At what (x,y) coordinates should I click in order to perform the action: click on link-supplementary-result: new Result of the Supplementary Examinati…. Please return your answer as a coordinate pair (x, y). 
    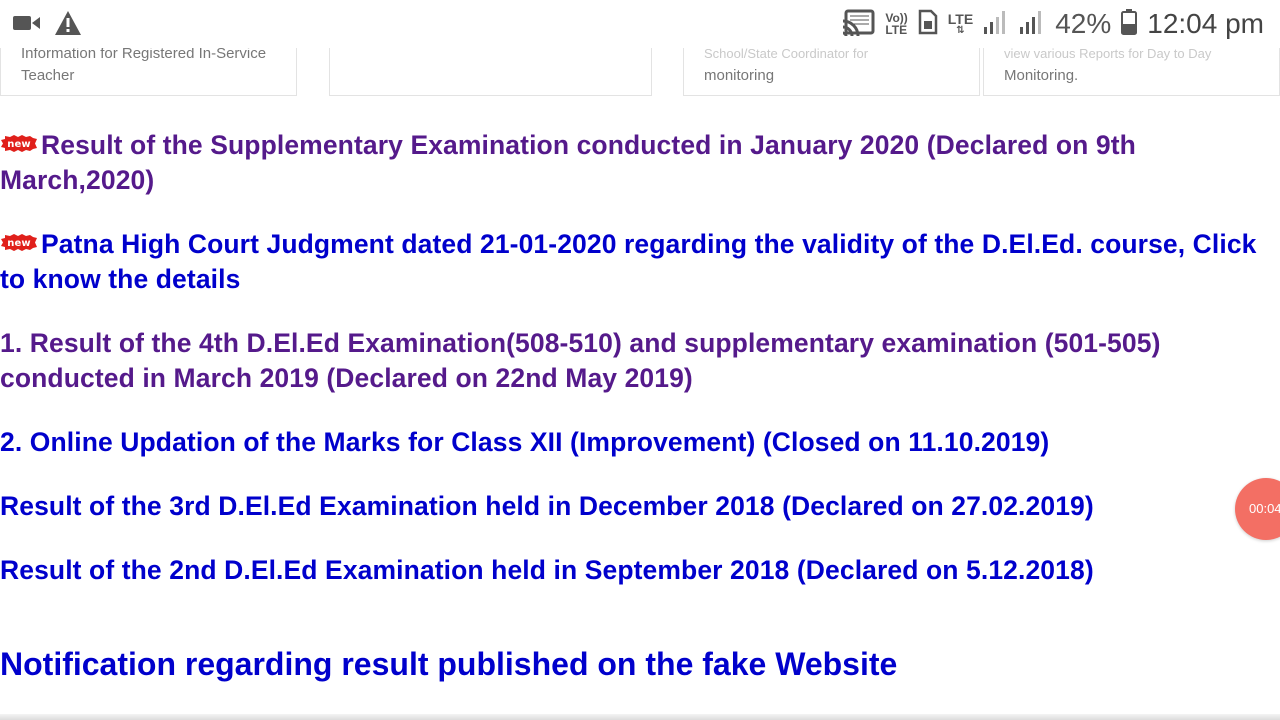
    Looking at the image, I should click on (630, 163).